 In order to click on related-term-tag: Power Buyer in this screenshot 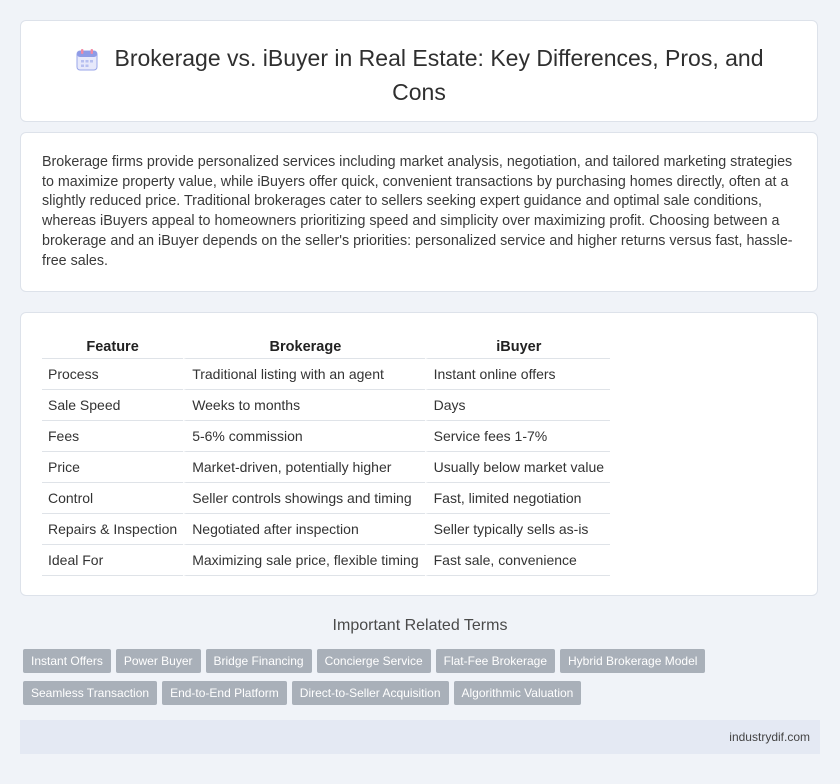, I will do `click(158, 661)`.